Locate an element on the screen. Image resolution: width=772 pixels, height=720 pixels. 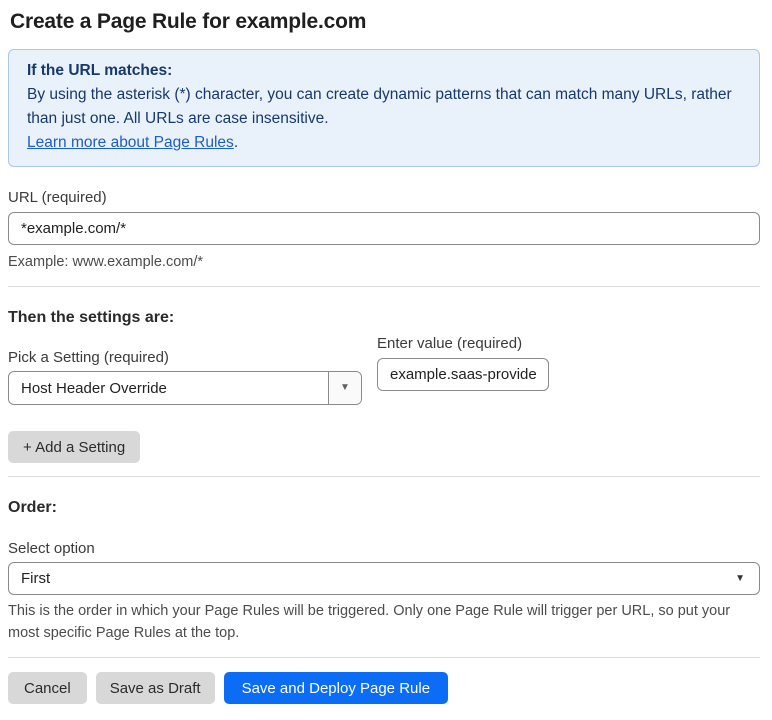
enter-value-label: Enter value (required) is located at coordinates (450, 344).